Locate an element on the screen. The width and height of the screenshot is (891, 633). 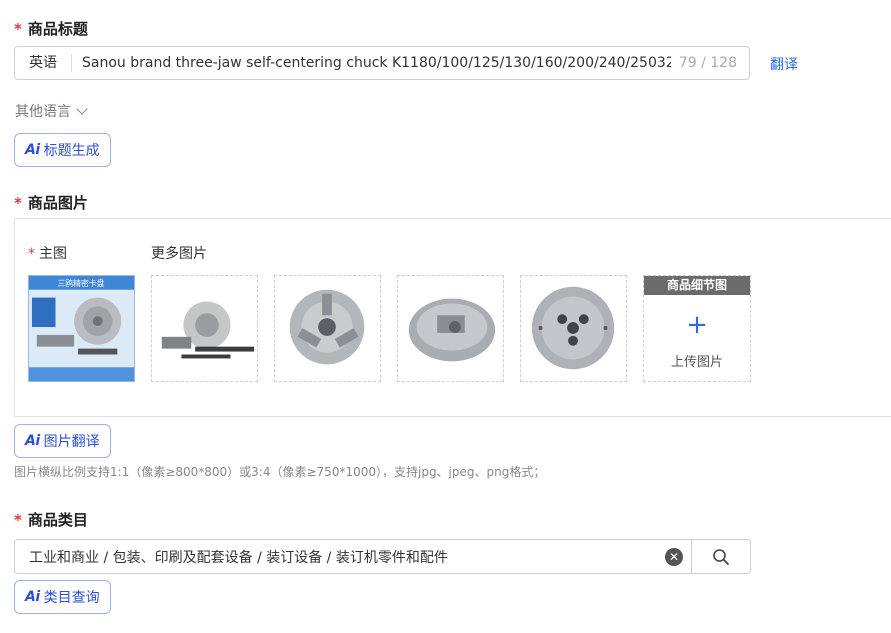
chuck-product-image: 三鸥精密卡盘 is located at coordinates (81, 328).